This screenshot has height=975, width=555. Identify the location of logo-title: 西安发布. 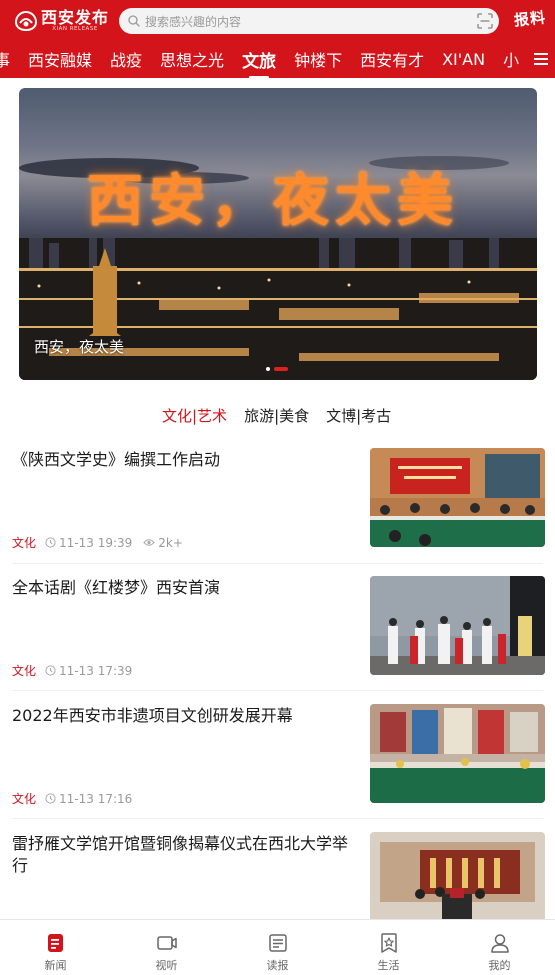
(75, 17).